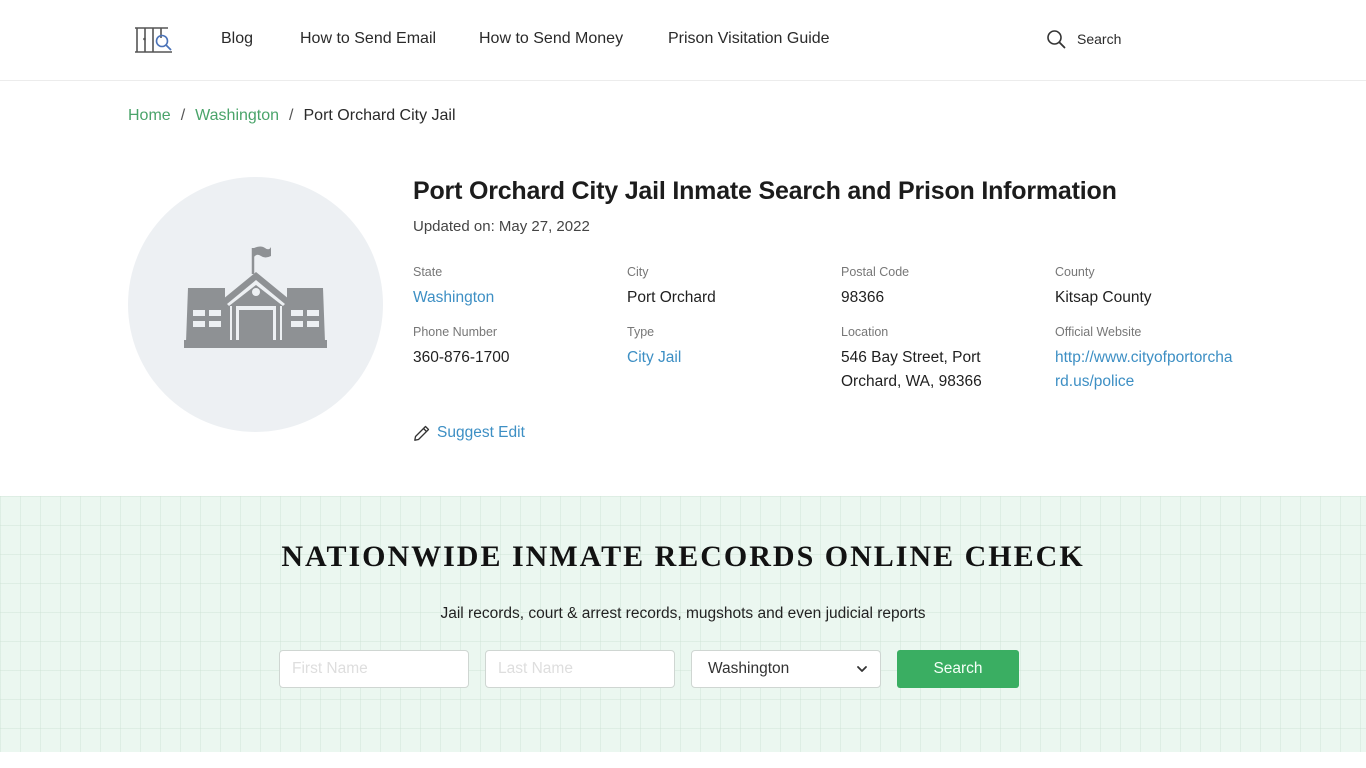  Describe the element at coordinates (749, 668) in the screenshot. I see `state-select-value: Washington` at that location.